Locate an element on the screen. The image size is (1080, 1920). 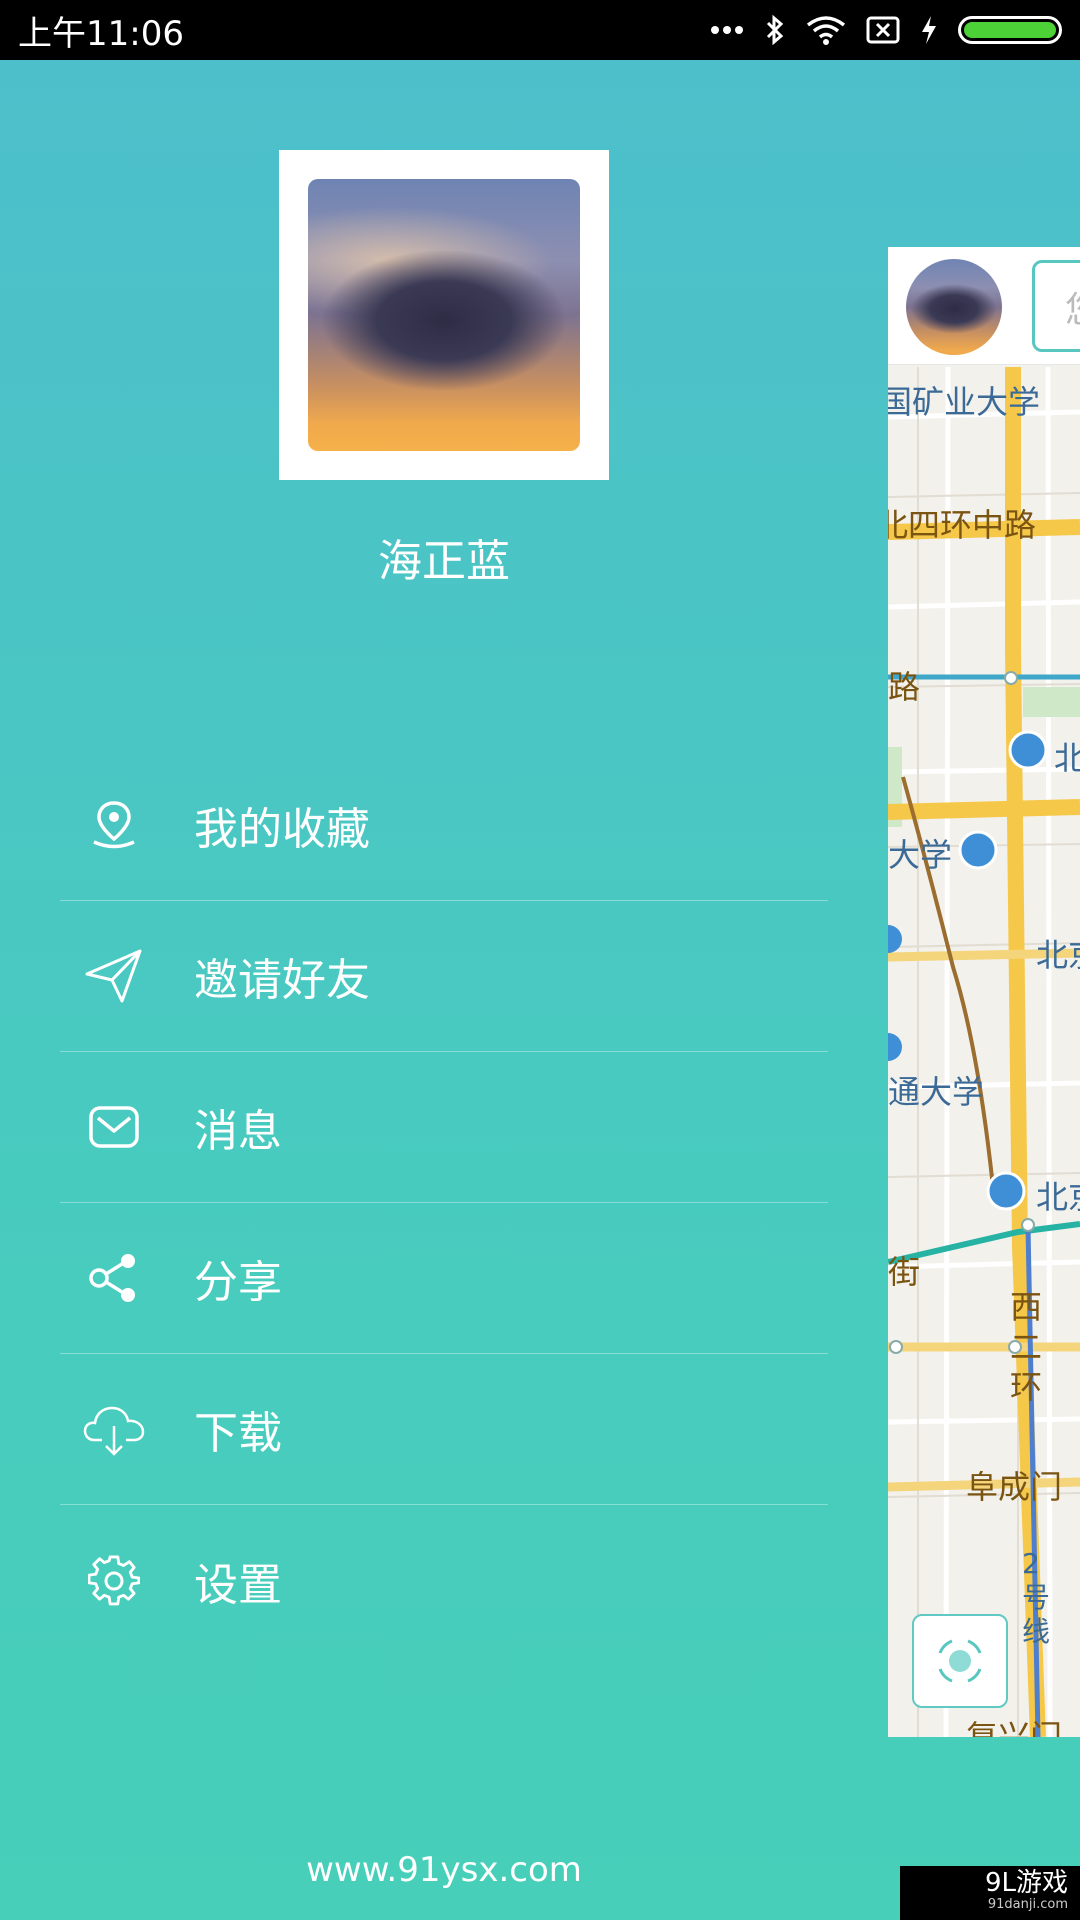
send-icon is located at coordinates (114, 976).